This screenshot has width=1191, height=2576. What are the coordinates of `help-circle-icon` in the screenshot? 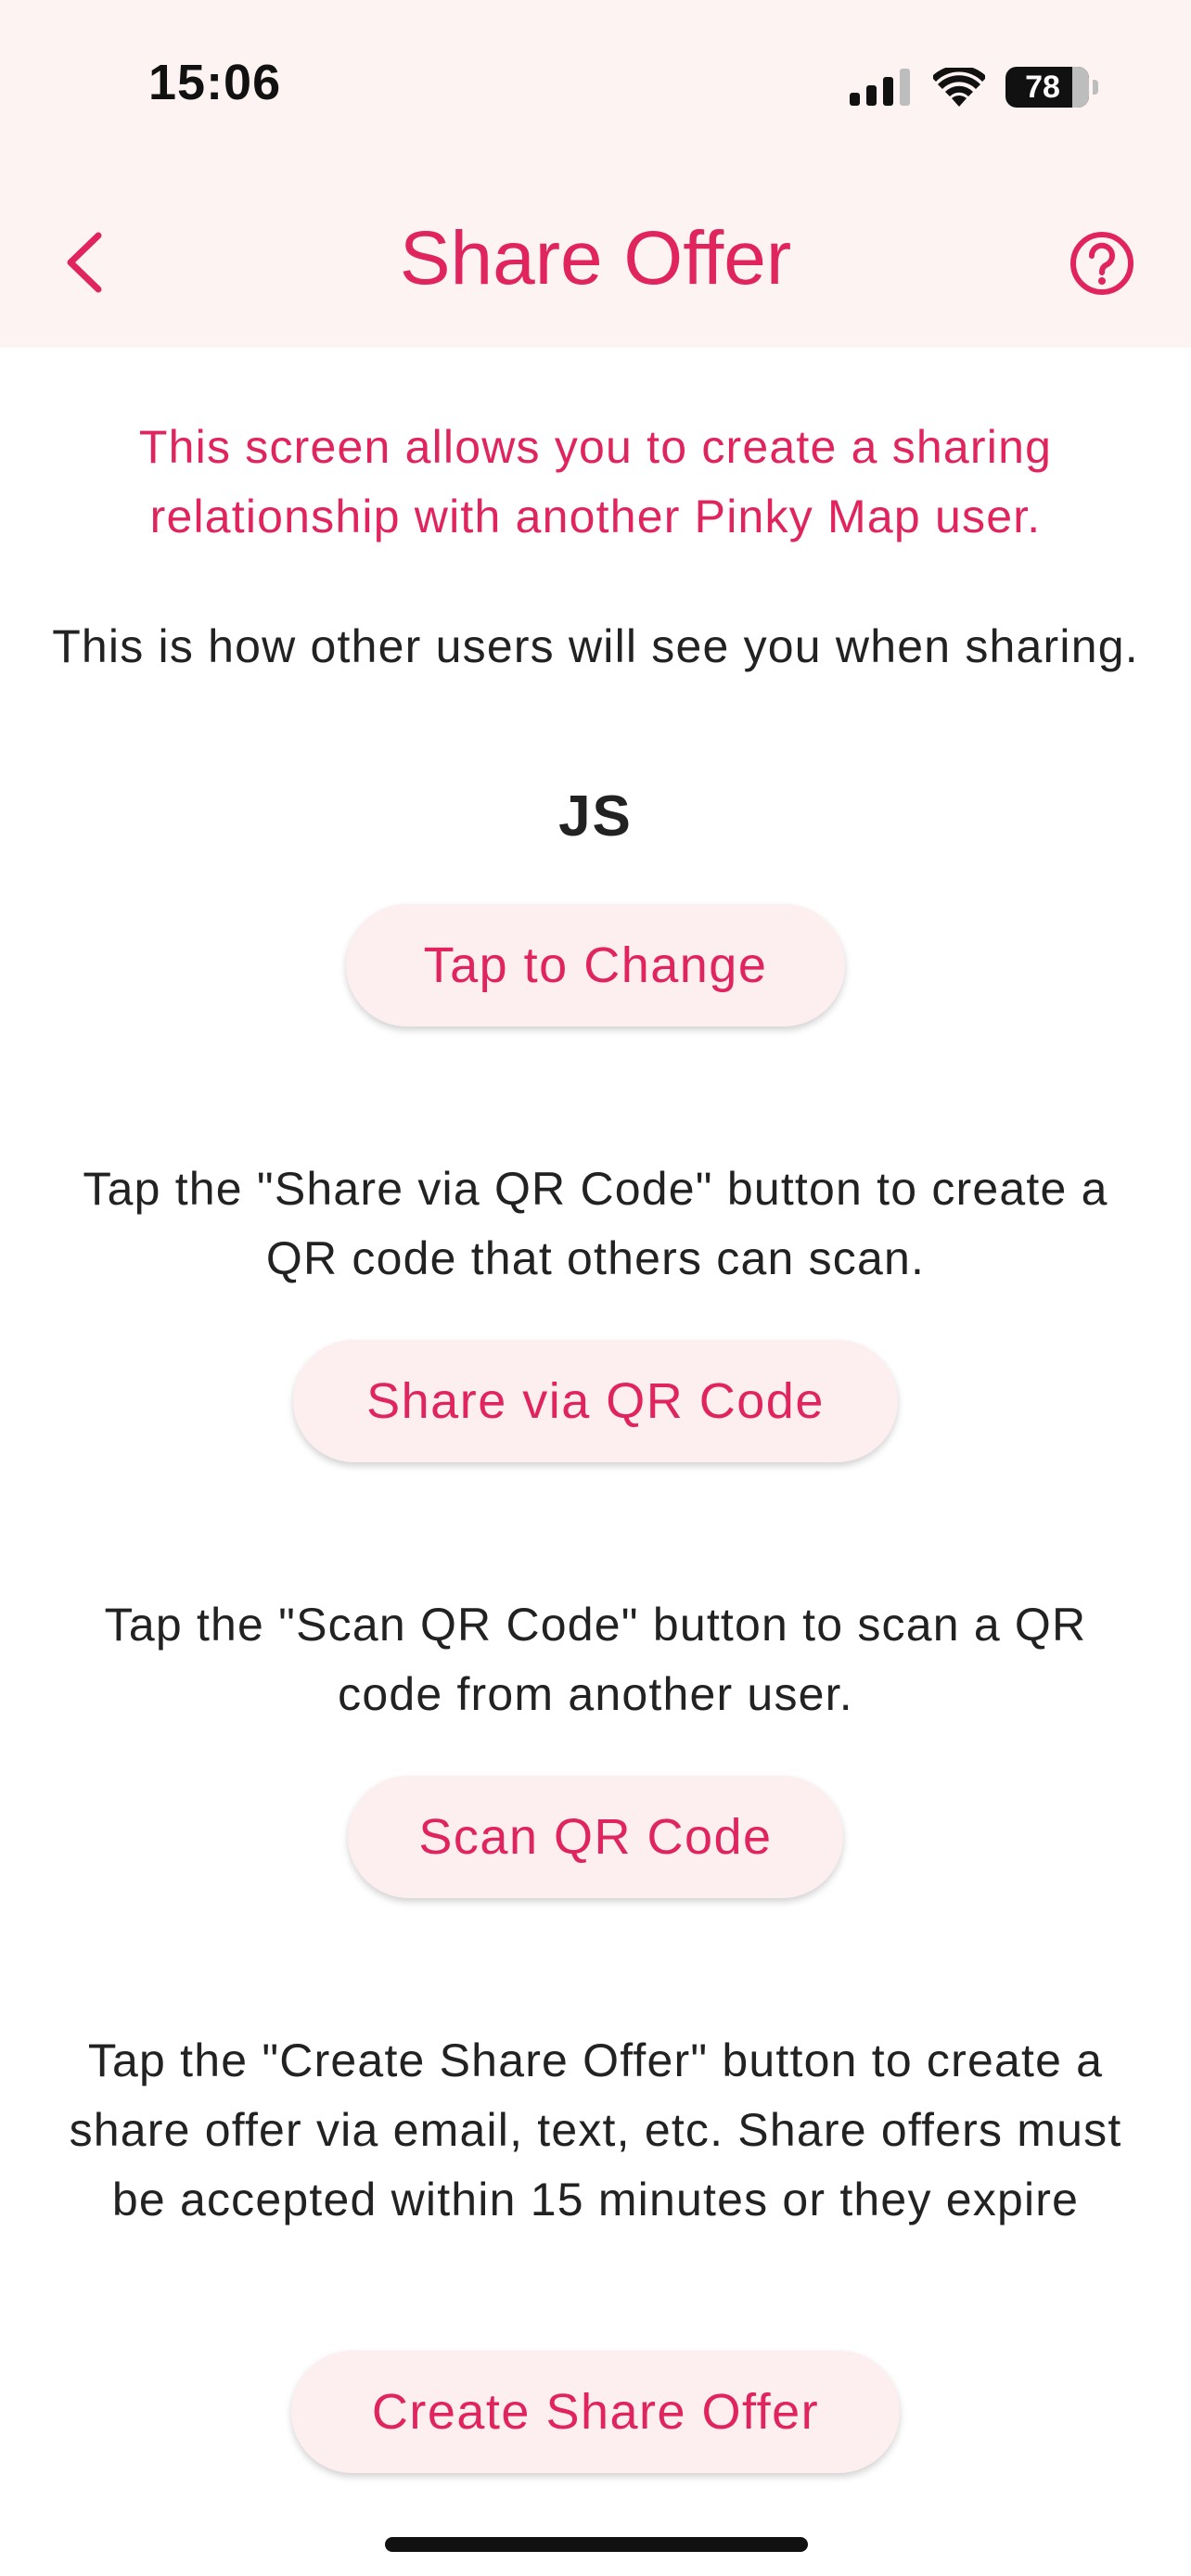 It's located at (1101, 263).